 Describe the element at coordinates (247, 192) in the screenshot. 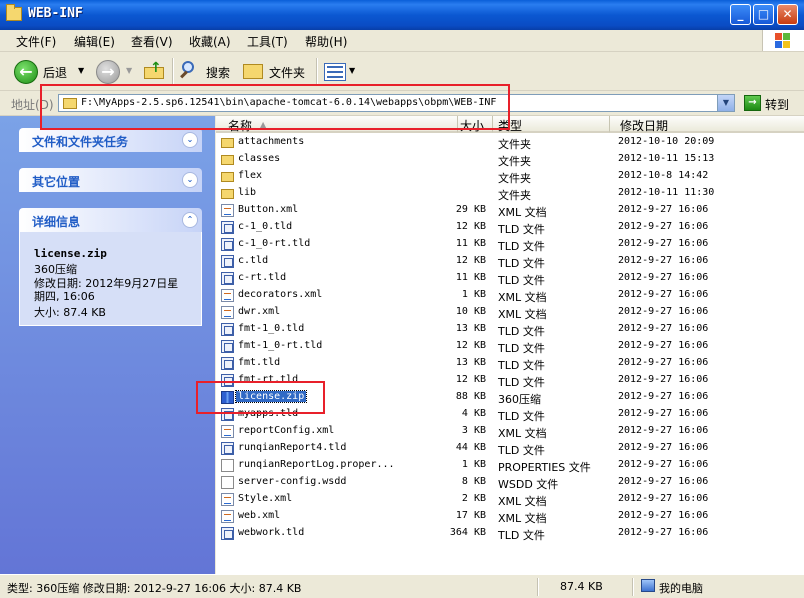

I see `file-name: lib` at that location.